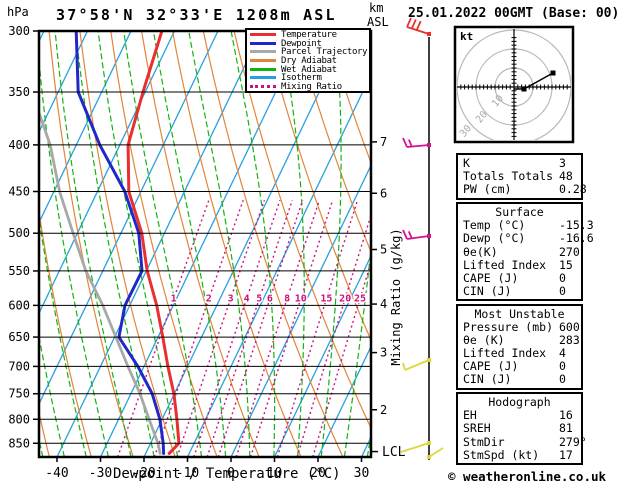 The height and width of the screenshot is (486, 629). I want to click on legend-item-mixing-ratio: Mixing Ratio, so click(309, 87).